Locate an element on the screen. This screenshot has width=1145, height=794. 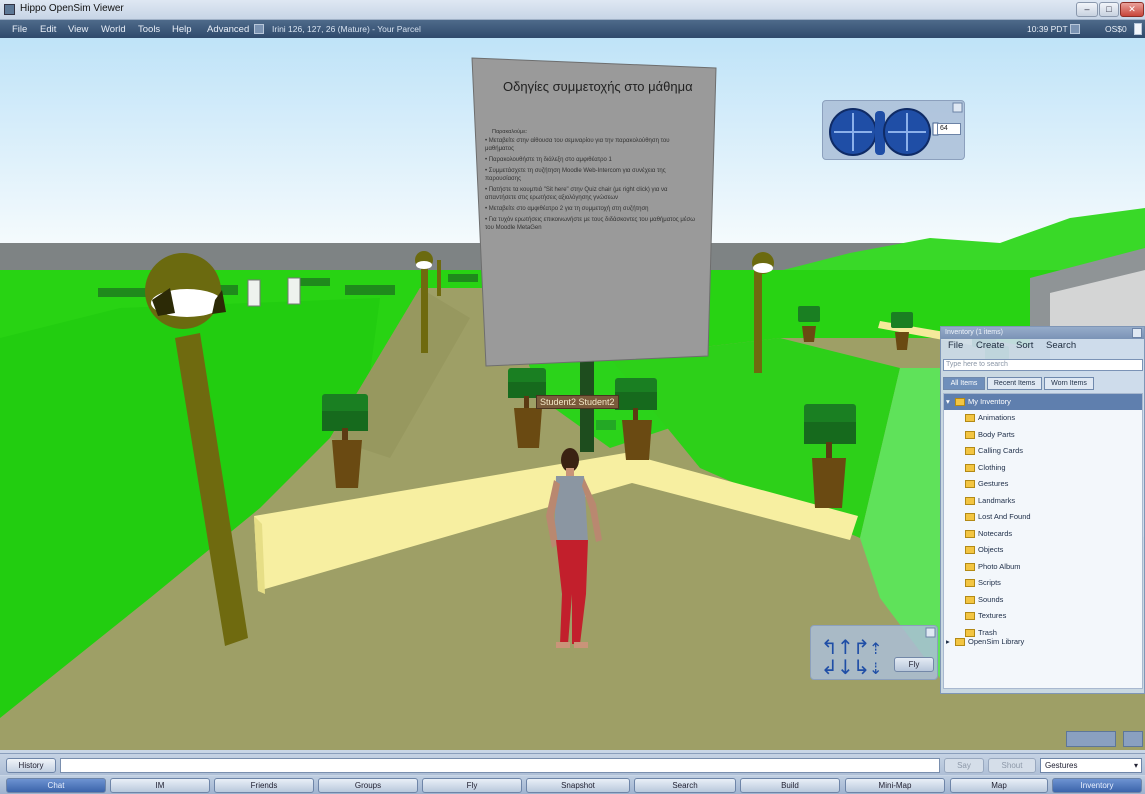
window-titlebar: Hippo OpenSim Viewer – □ ✕ is located at coordinates (572, 10).